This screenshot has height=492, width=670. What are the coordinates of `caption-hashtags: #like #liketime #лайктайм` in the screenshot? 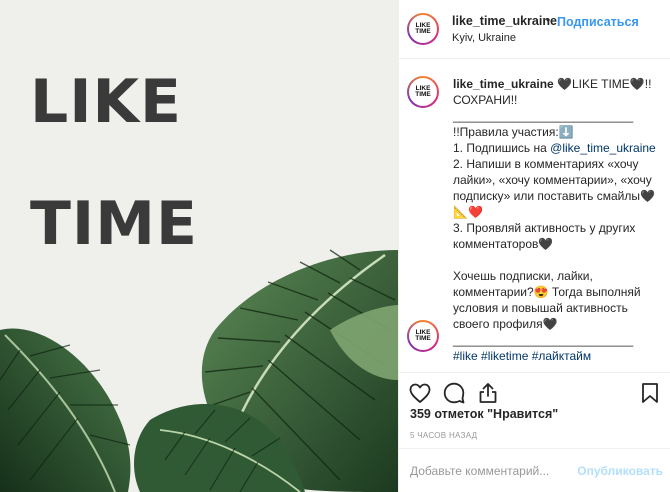 It's located at (522, 356).